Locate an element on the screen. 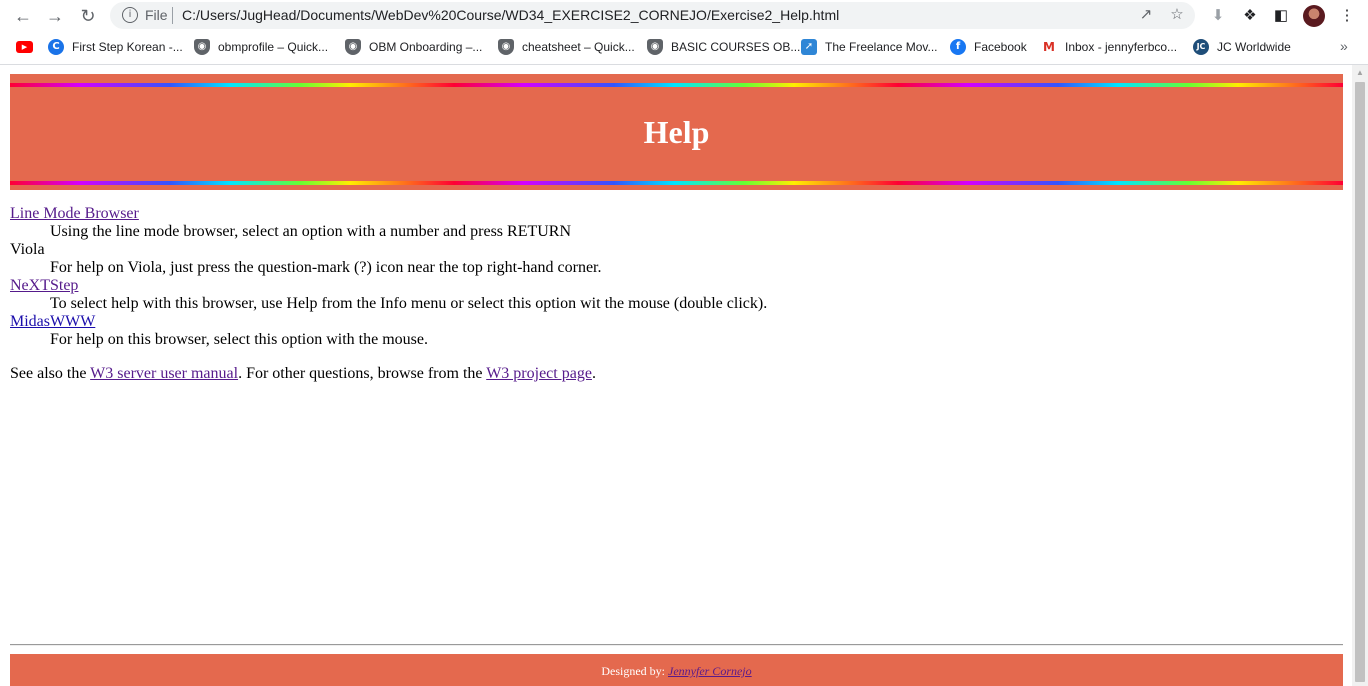 This screenshot has height=686, width=1368. more-bookmarks-chevron: » is located at coordinates (1344, 46).